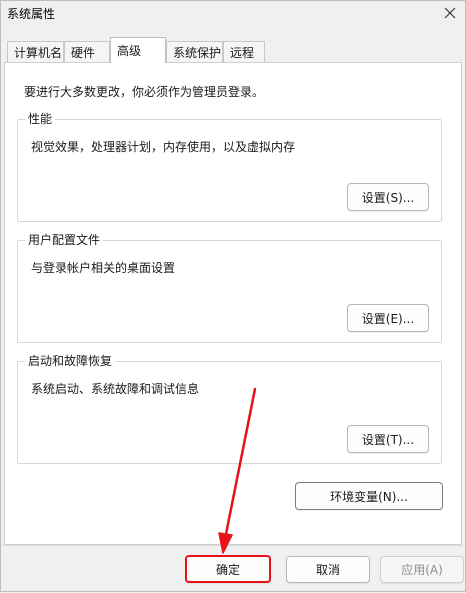 This screenshot has height=593, width=466. I want to click on performance-group-title: 性能, so click(40, 119).